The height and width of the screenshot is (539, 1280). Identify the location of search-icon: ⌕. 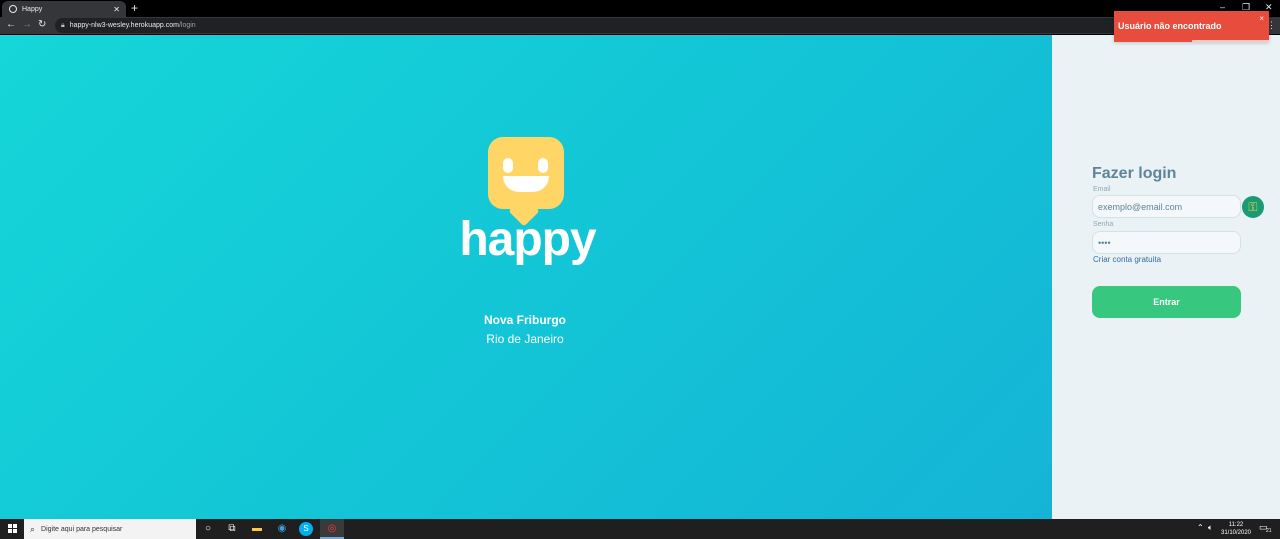
(33, 528).